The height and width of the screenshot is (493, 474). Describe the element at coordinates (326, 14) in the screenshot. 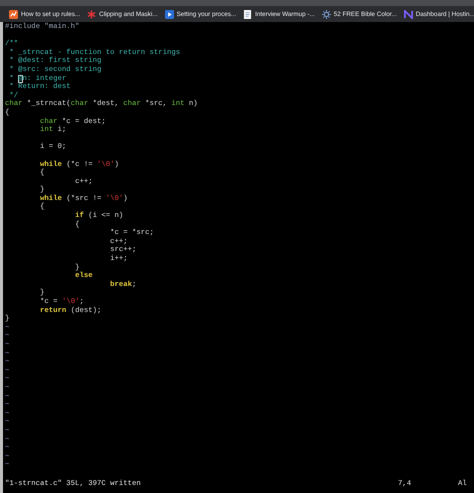

I see `sun-icon` at that location.